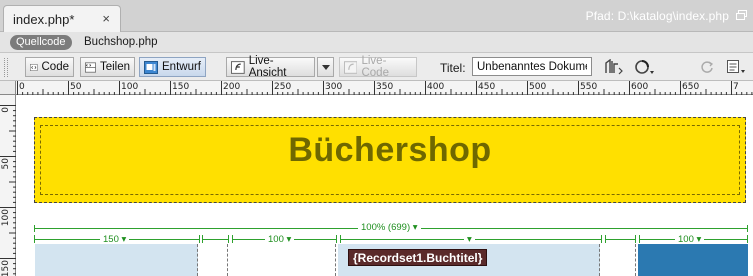 This screenshot has height=276, width=753. Describe the element at coordinates (55, 67) in the screenshot. I see `code-view-label: Code` at that location.